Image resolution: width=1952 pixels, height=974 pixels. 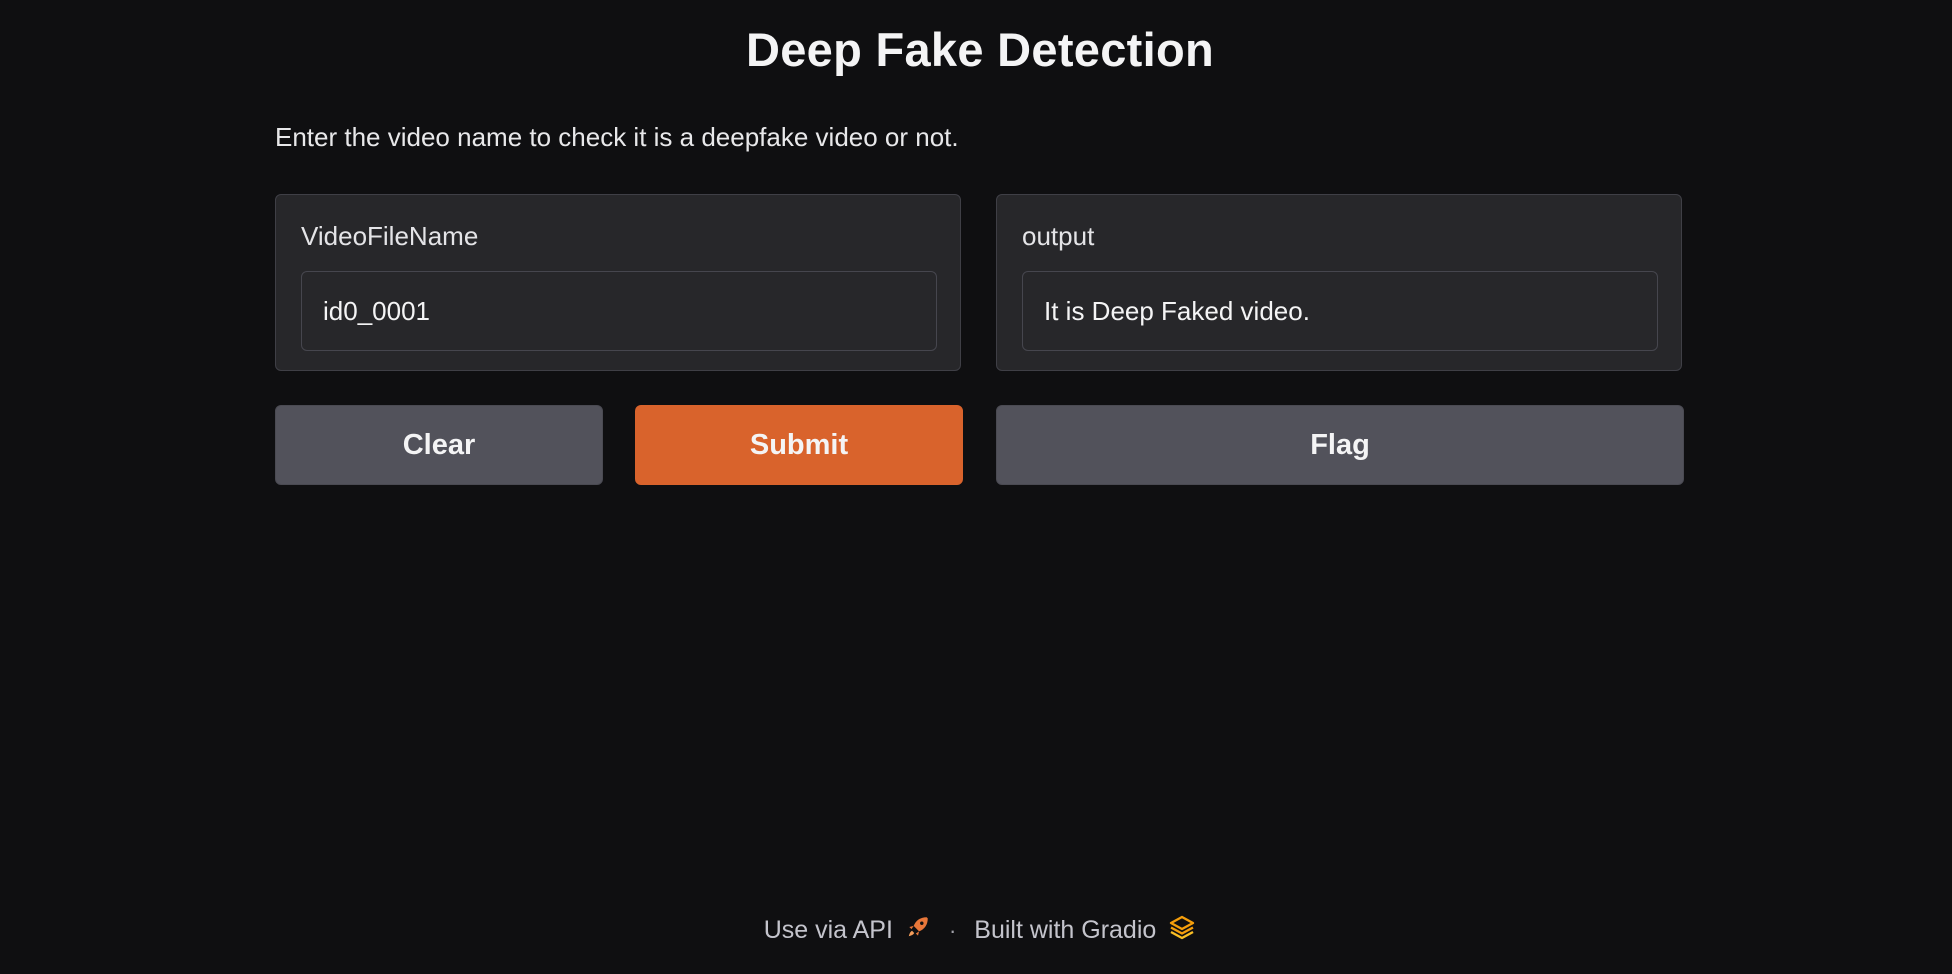 I want to click on clear-button: Clear, so click(x=439, y=445).